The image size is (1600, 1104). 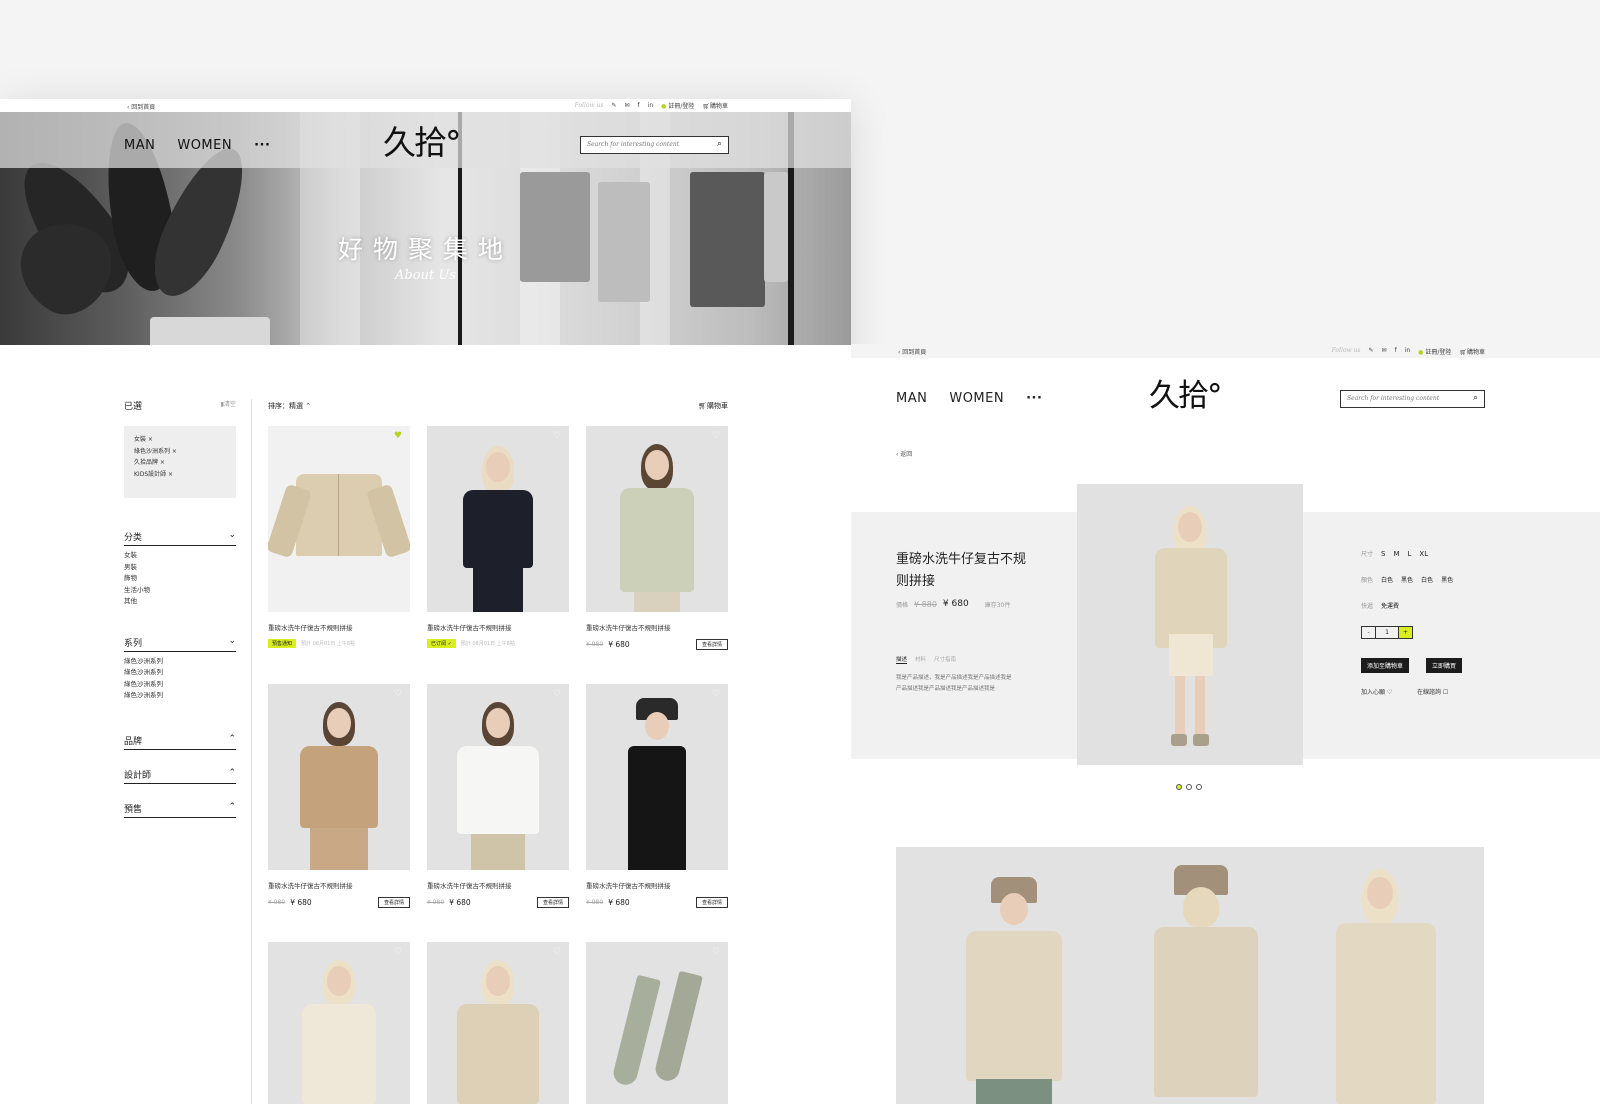 I want to click on sort-dropdown: 排序：精選 ⌃, so click(x=289, y=406).